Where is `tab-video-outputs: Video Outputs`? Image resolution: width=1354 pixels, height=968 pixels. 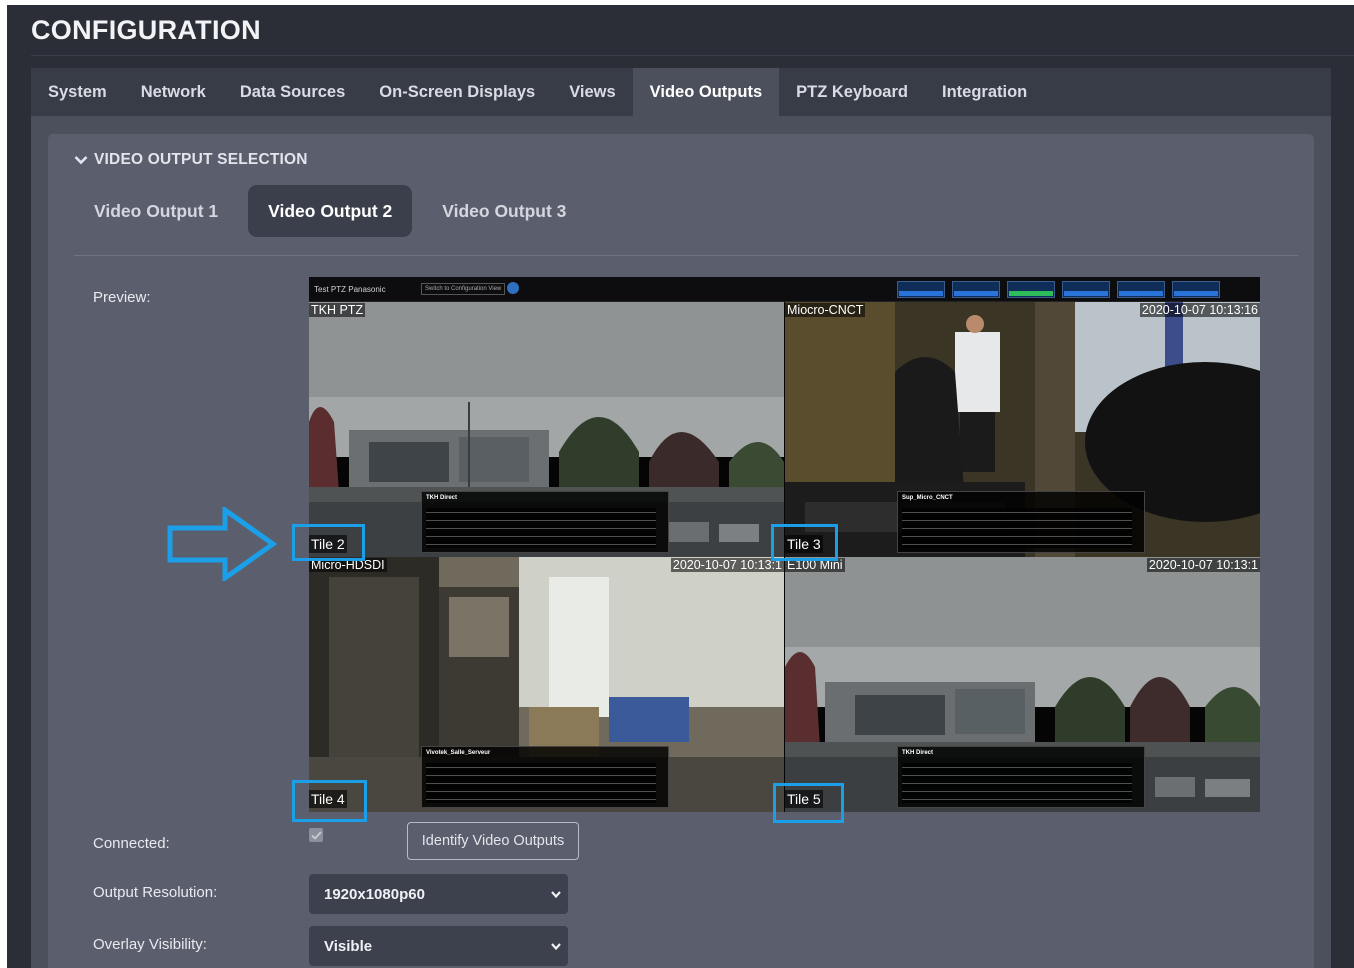 tab-video-outputs: Video Outputs is located at coordinates (706, 92).